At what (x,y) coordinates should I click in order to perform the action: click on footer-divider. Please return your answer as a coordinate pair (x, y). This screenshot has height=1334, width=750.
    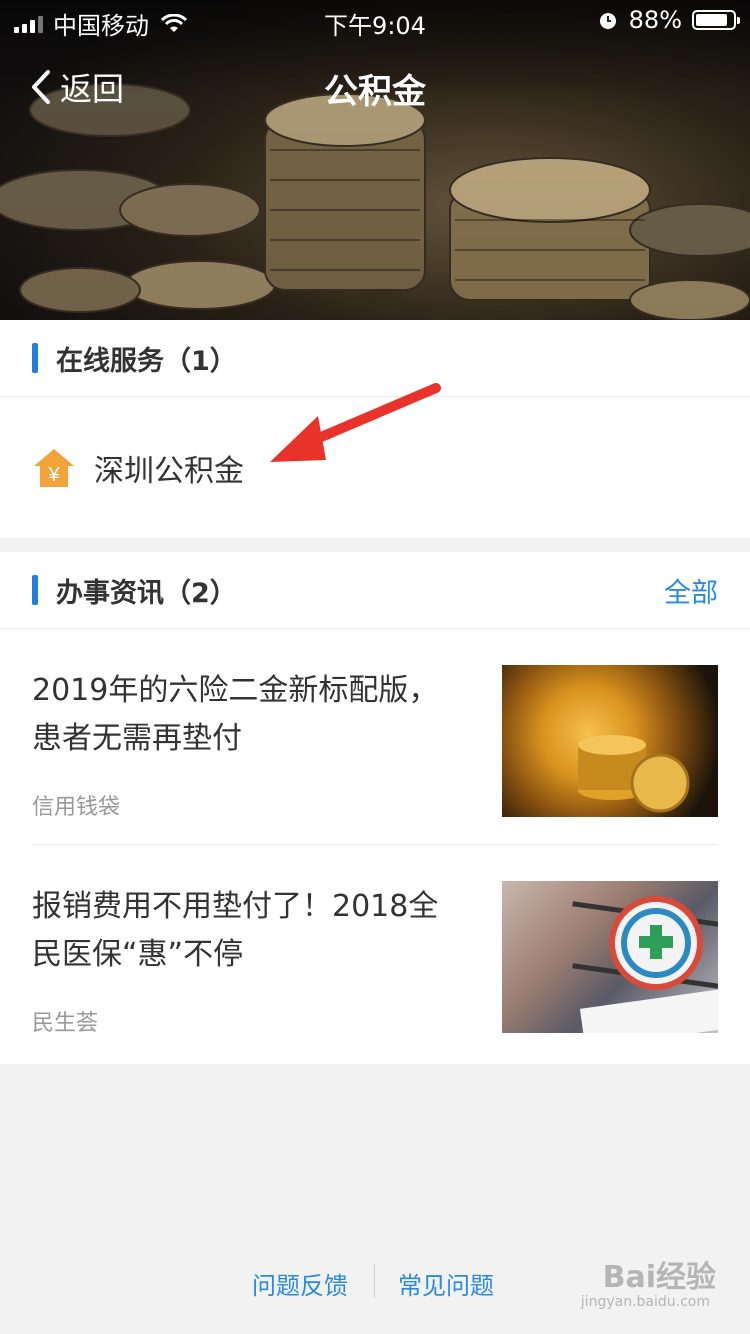
    Looking at the image, I should click on (374, 1281).